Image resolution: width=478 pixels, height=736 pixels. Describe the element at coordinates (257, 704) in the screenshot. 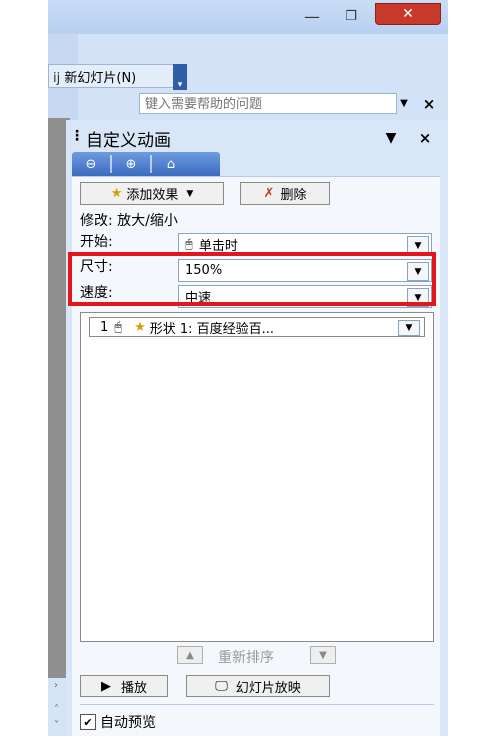

I see `divider` at that location.